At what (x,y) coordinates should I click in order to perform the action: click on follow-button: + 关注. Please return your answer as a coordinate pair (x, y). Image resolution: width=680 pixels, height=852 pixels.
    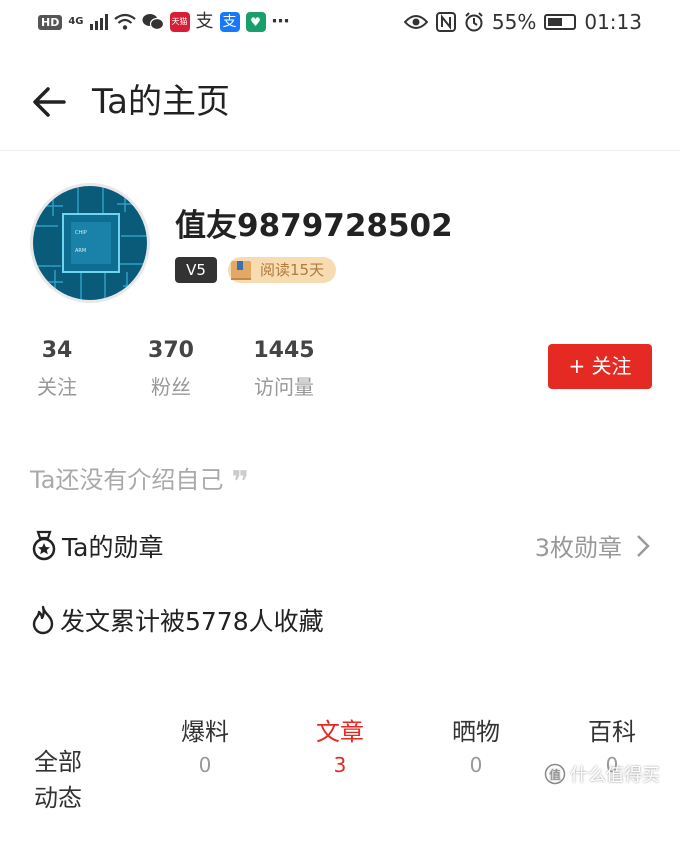
    Looking at the image, I should click on (600, 366).